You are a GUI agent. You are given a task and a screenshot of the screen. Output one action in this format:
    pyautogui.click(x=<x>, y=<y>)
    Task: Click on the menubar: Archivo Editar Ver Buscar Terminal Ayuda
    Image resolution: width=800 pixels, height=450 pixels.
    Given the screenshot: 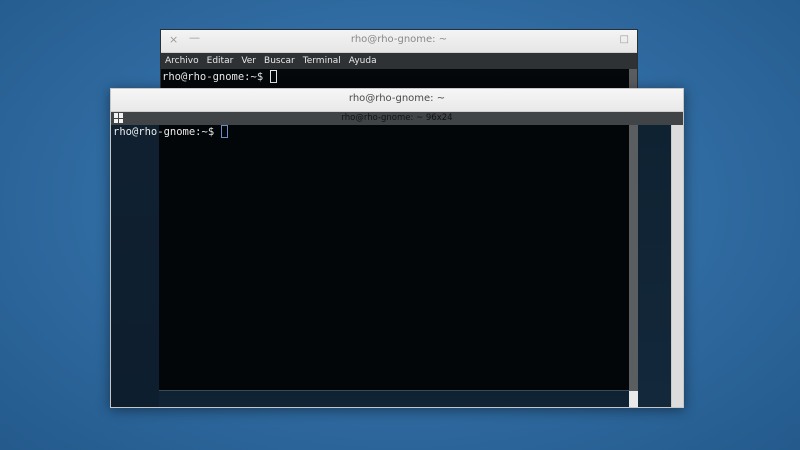 What is the action you would take?
    pyautogui.click(x=399, y=61)
    